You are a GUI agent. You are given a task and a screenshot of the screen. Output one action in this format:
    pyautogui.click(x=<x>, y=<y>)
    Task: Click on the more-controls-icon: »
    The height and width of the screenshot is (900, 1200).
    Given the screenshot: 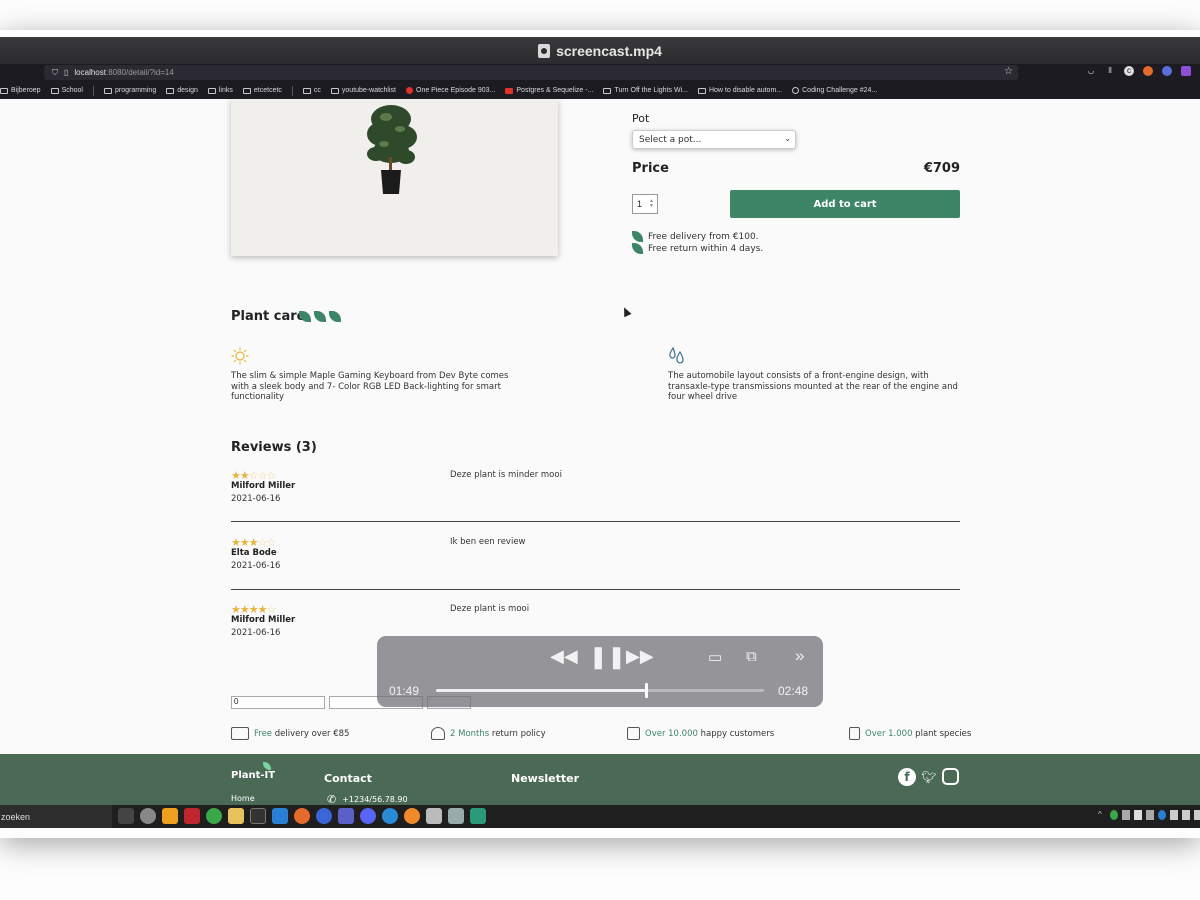 What is the action you would take?
    pyautogui.click(x=799, y=656)
    